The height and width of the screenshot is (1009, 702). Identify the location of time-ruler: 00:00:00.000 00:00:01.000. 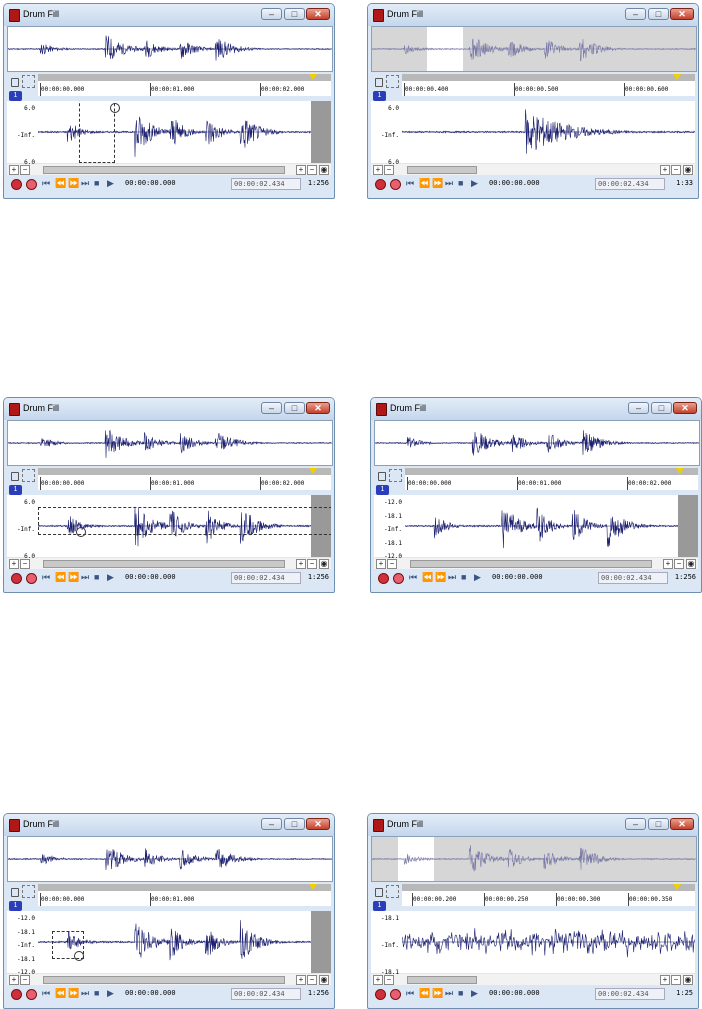
(184, 895).